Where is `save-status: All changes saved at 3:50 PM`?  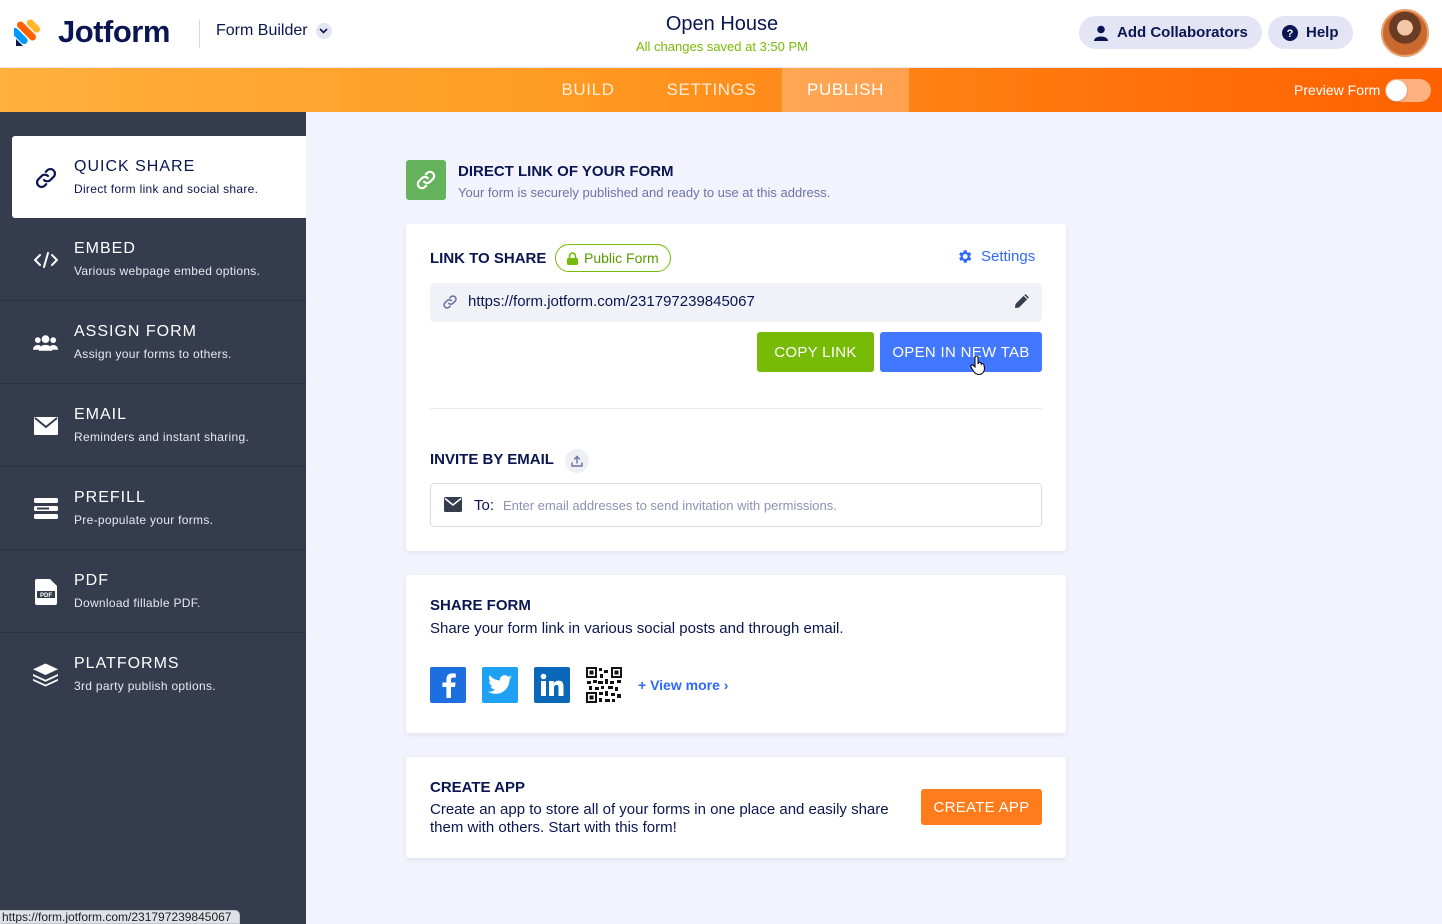
save-status: All changes saved at 3:50 PM is located at coordinates (722, 46).